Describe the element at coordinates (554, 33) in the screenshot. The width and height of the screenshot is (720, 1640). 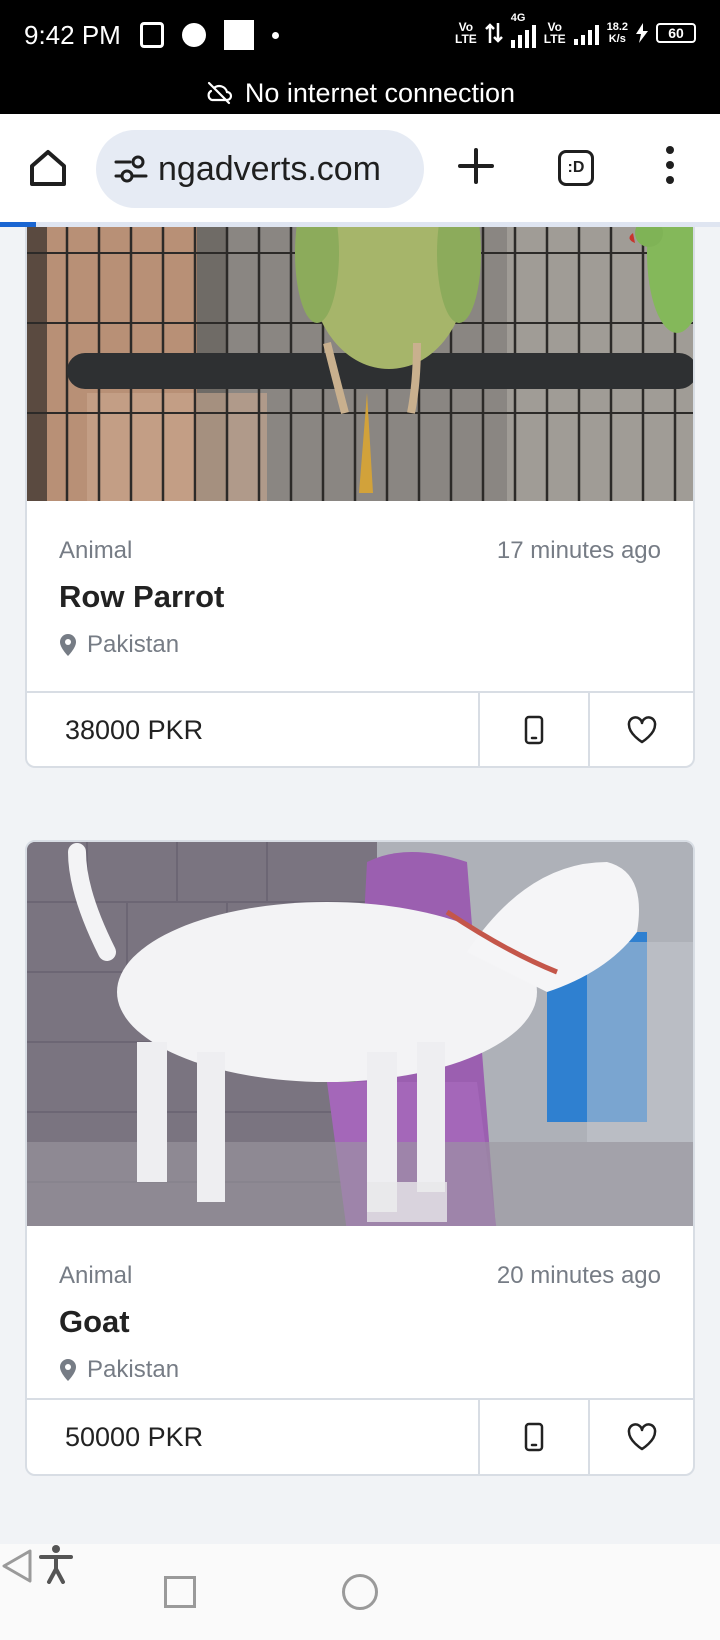
I see `volte-label-2: Vo LTE` at that location.